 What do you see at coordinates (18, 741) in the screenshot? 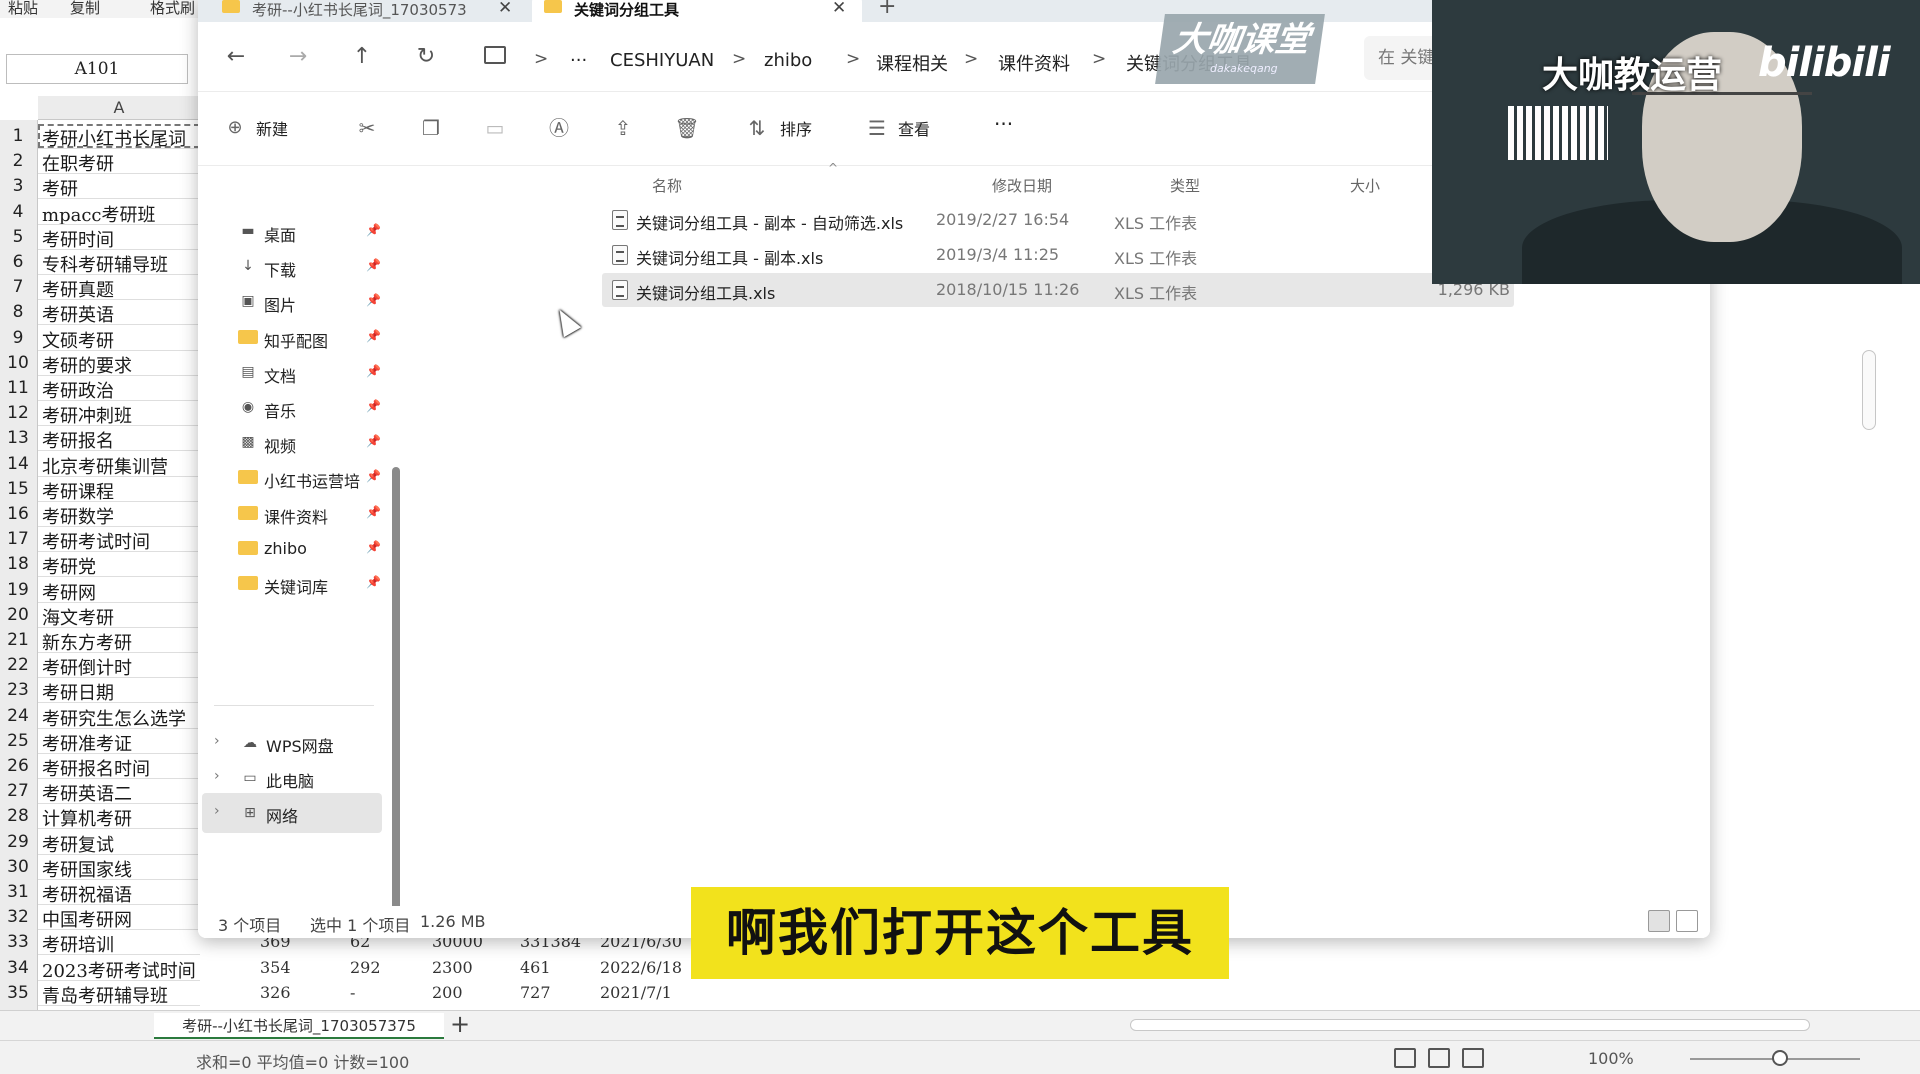
I see `row-number: 25` at bounding box center [18, 741].